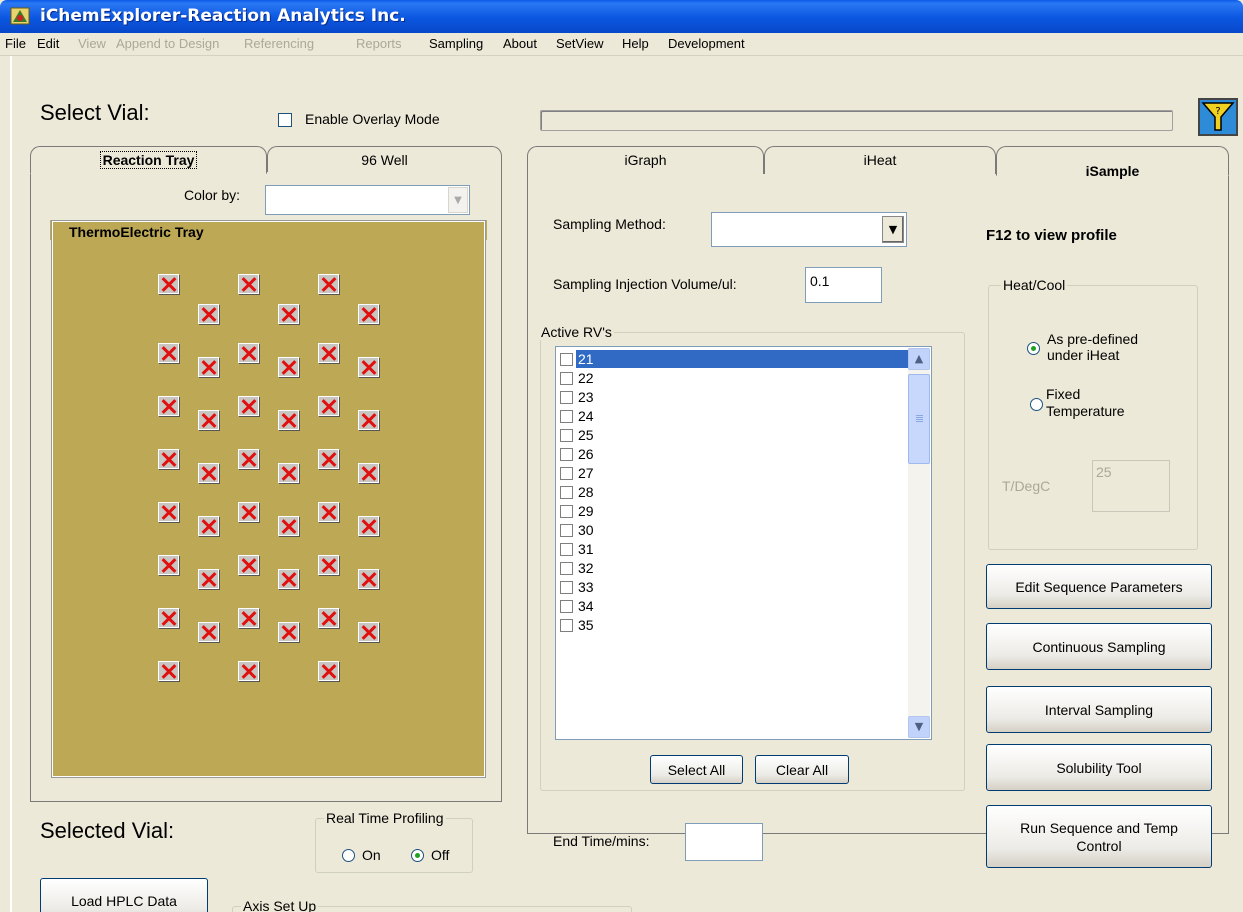  I want to click on rv-list-item: 27, so click(735, 473).